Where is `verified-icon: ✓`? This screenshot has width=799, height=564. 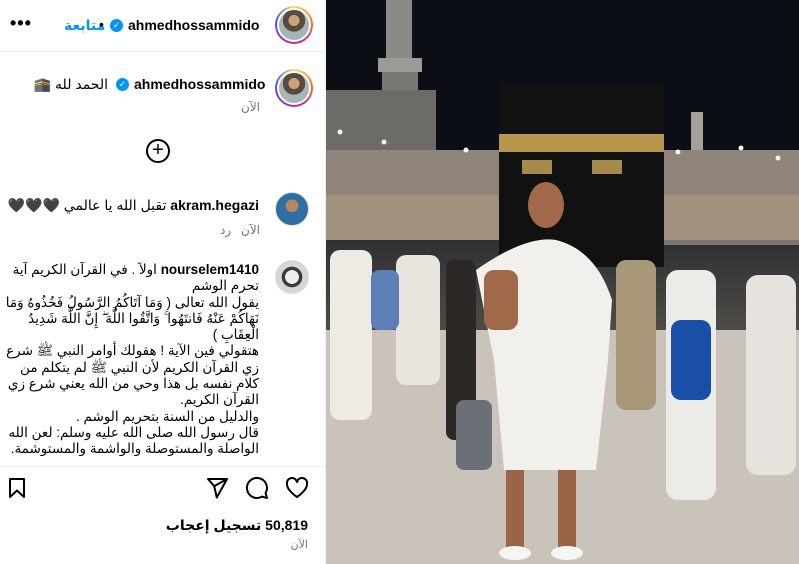 verified-icon: ✓ is located at coordinates (116, 25).